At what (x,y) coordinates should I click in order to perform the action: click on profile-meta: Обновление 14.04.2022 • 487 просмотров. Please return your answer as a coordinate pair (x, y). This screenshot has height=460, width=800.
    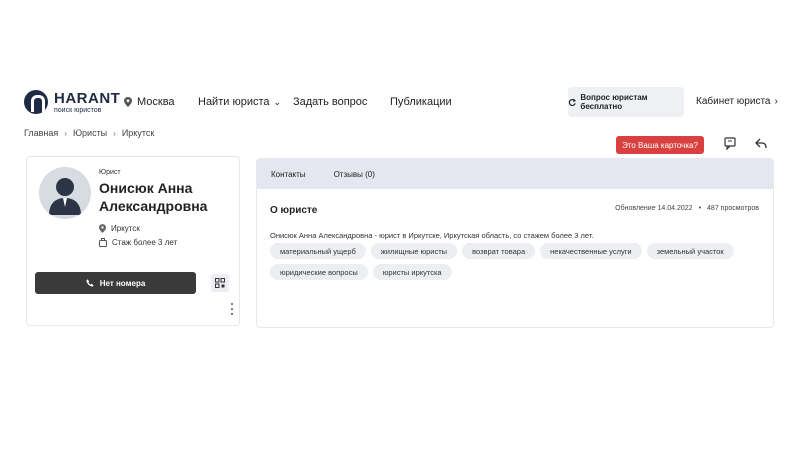
    Looking at the image, I should click on (687, 208).